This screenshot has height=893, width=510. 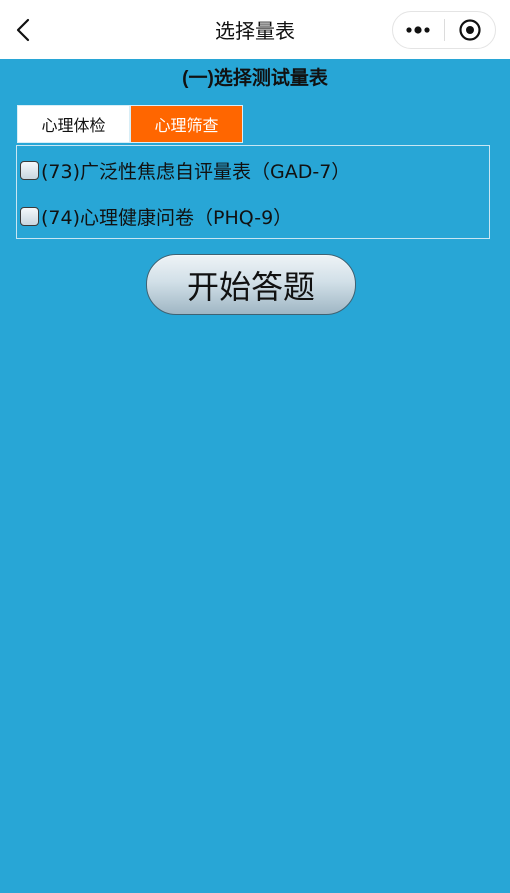 I want to click on mini-program-capsule, so click(x=444, y=30).